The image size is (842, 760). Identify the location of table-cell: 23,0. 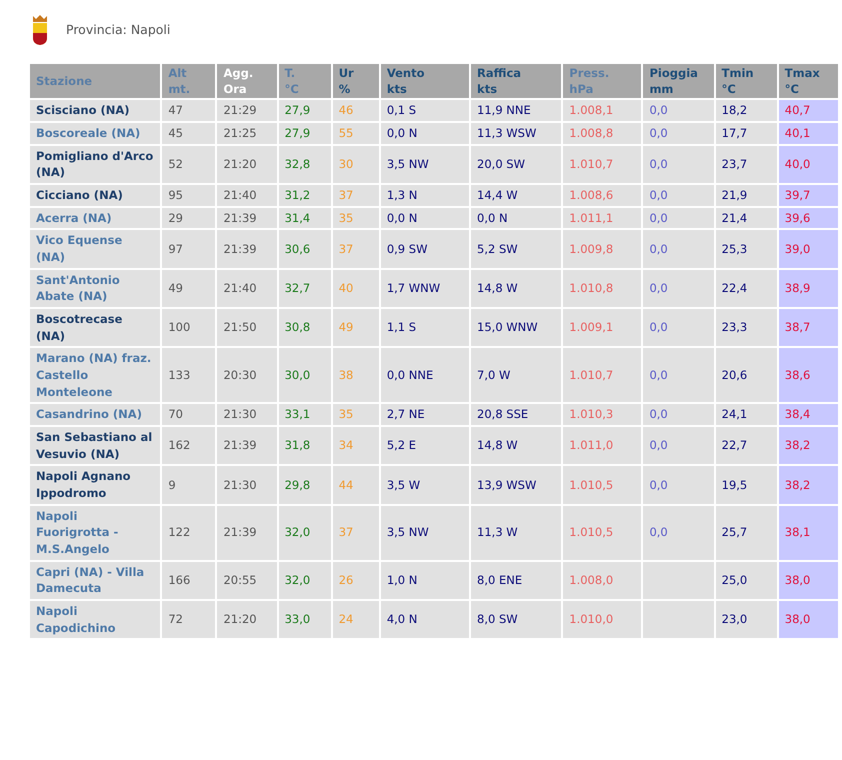
(746, 619).